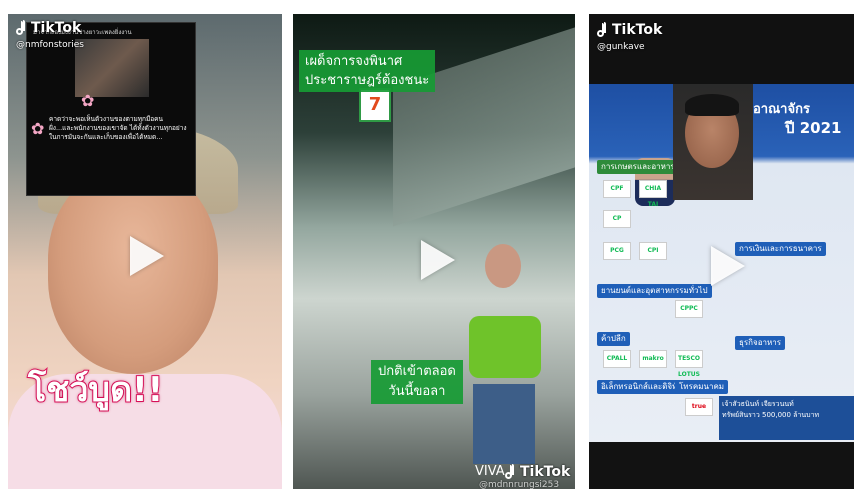 The width and height of the screenshot is (854, 489). I want to click on company-logo: CP, so click(617, 219).